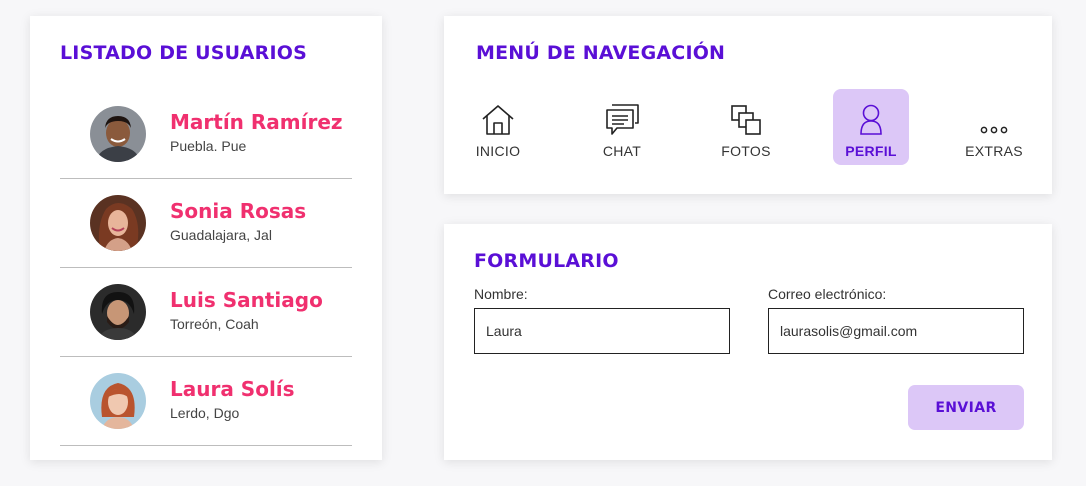  I want to click on list-item: Sonia Rosas Guadalajara, Jal, so click(206, 223).